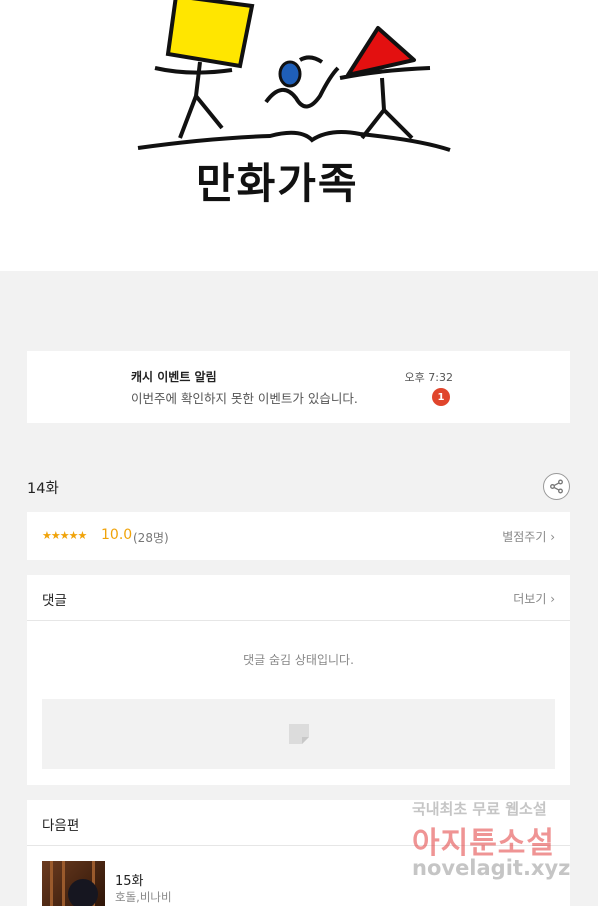  What do you see at coordinates (43, 489) in the screenshot?
I see `episode-title: 14화` at bounding box center [43, 489].